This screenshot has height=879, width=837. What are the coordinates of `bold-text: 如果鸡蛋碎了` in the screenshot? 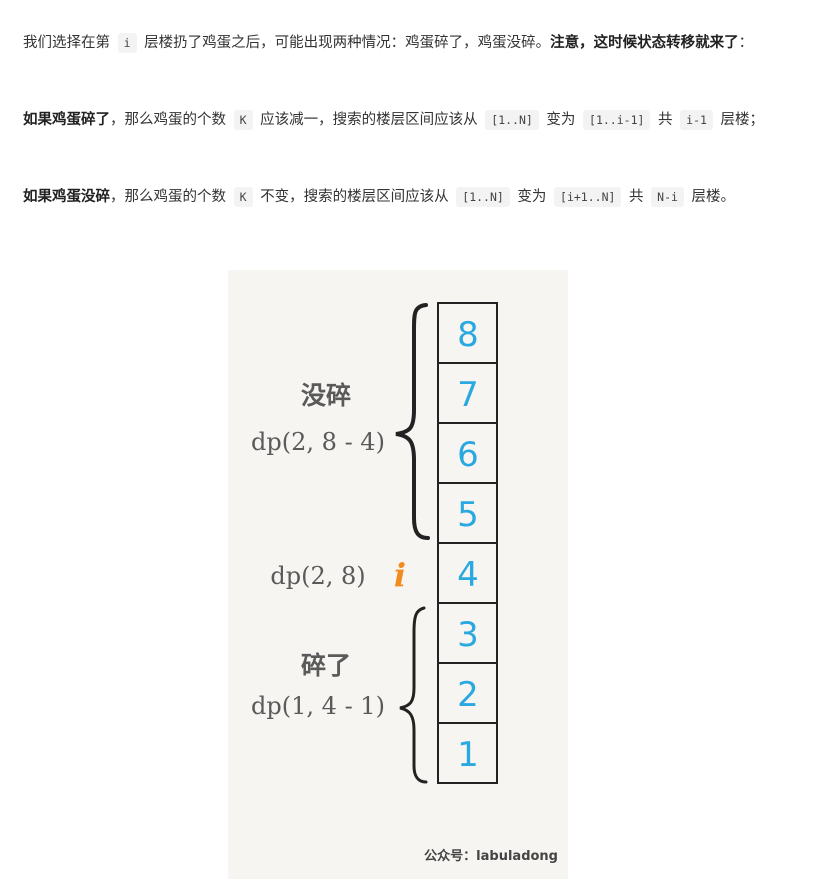 It's located at (66, 120).